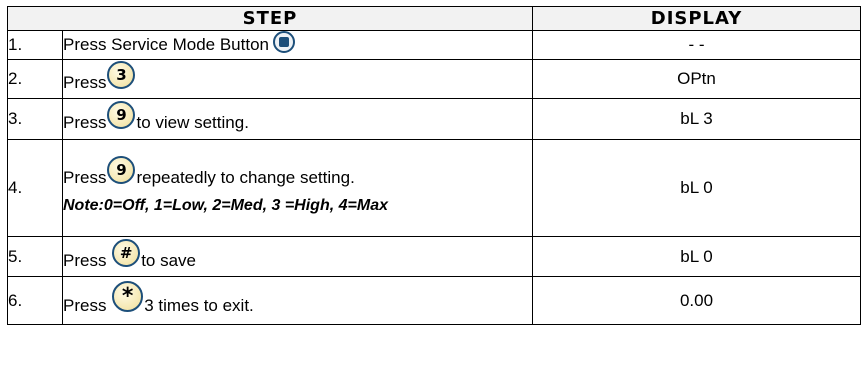 Image resolution: width=867 pixels, height=373 pixels. I want to click on service-mode-button-icon, so click(283, 42).